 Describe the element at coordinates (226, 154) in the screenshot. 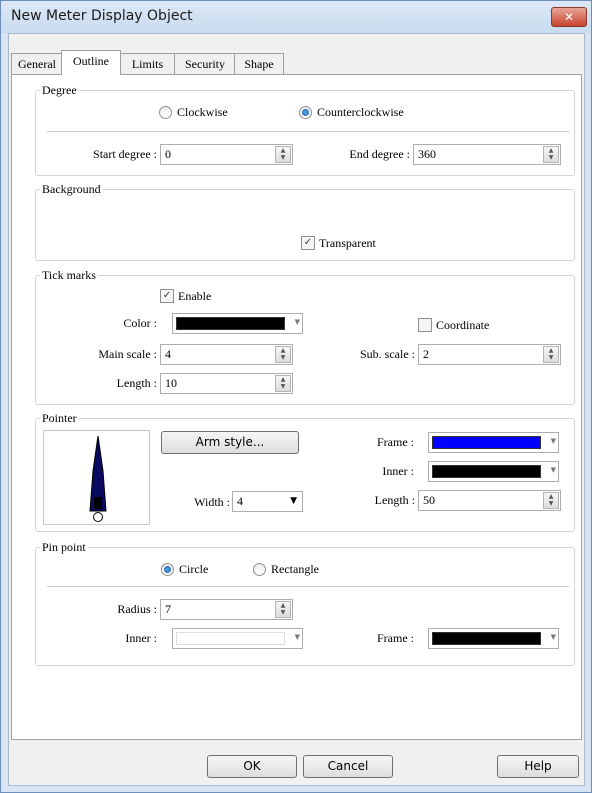

I see `start-degree-input: 0 ▲ ▼` at that location.